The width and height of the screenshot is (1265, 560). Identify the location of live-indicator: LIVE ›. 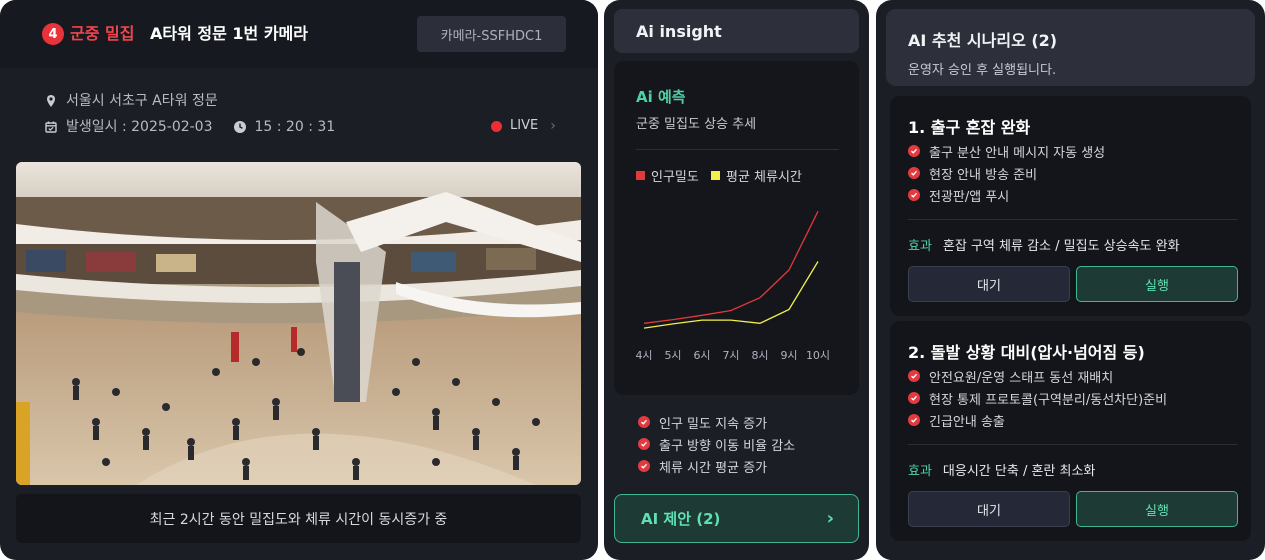
(523, 126).